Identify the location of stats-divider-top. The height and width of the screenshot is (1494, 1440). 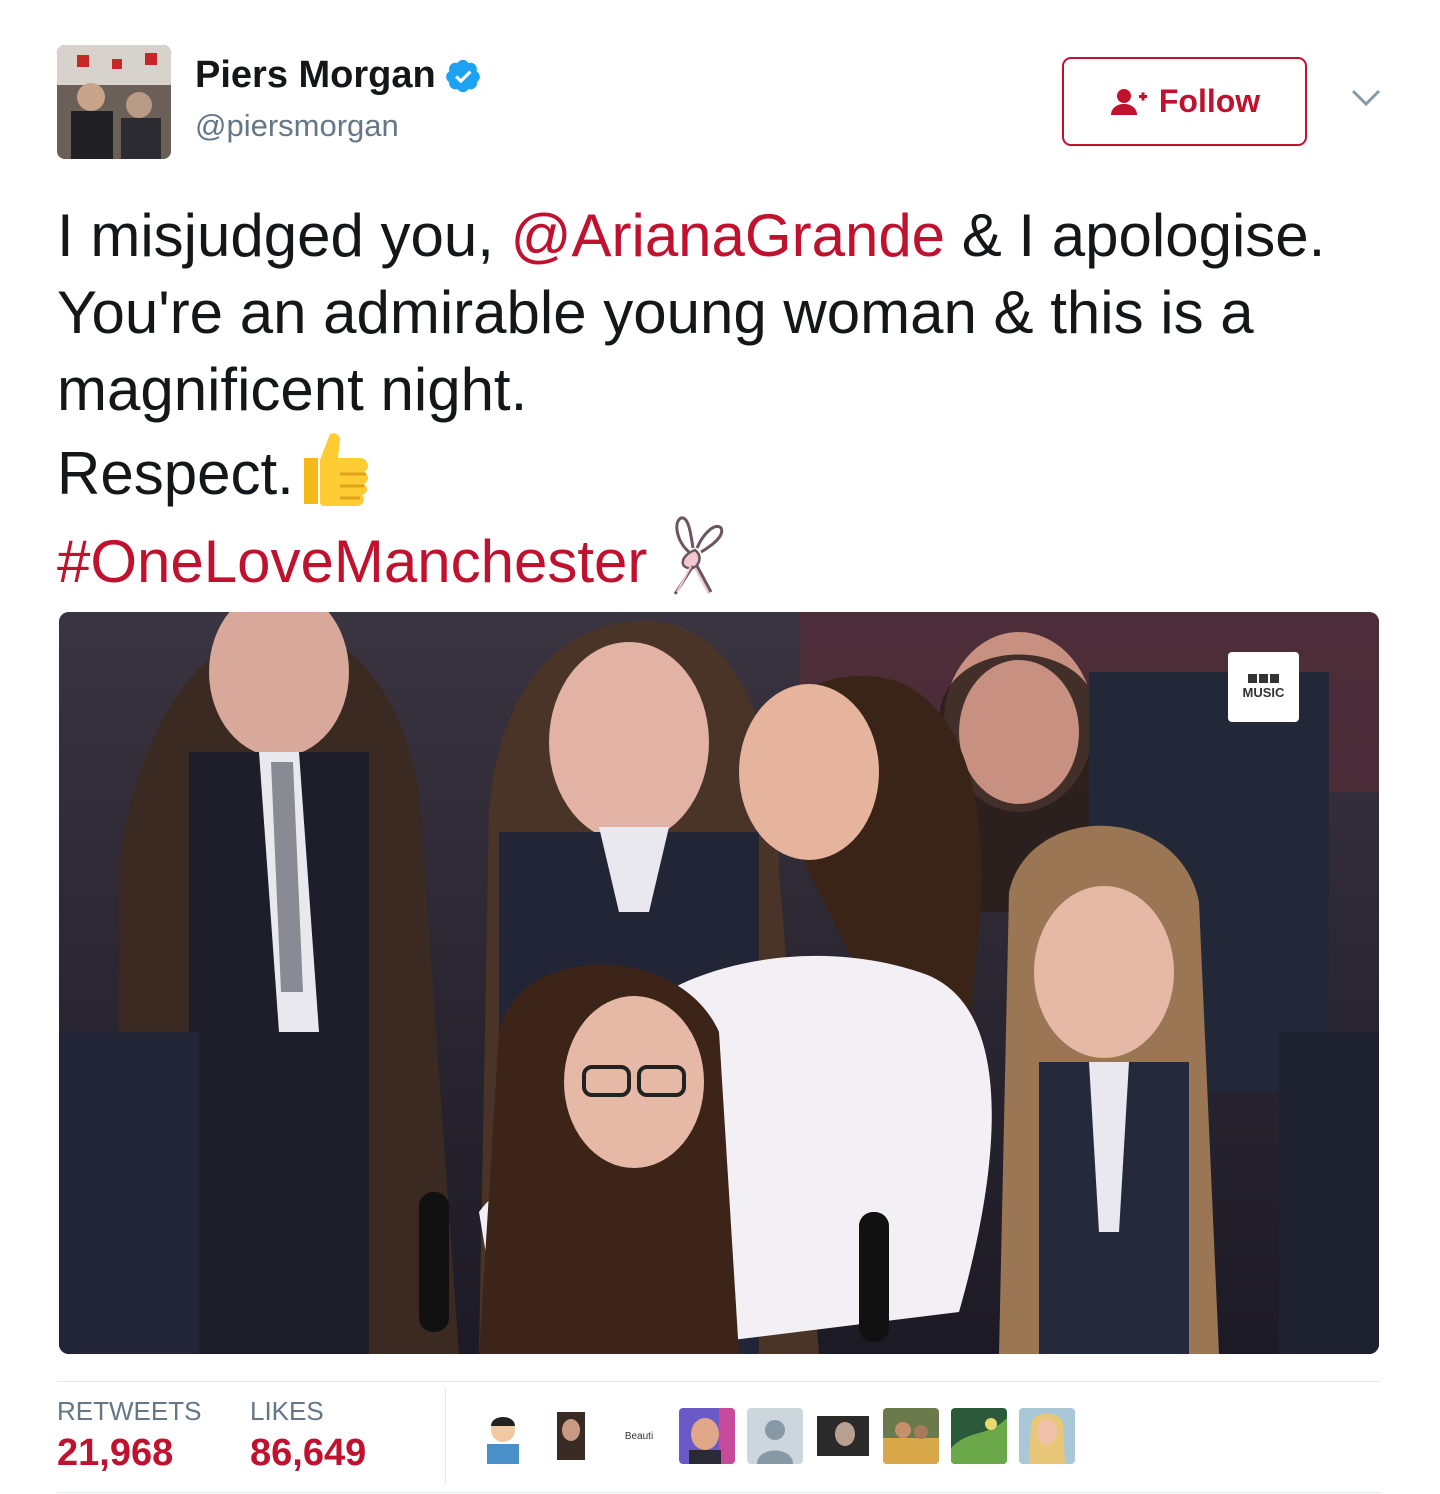
(718, 1381).